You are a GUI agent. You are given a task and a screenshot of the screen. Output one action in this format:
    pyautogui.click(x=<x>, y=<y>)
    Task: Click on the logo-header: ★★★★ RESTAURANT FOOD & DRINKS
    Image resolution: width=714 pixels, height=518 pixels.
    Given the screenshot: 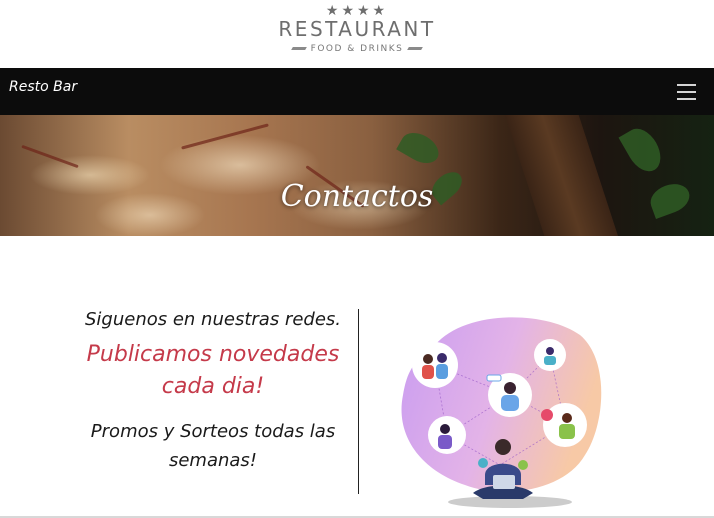 What is the action you would take?
    pyautogui.click(x=357, y=34)
    